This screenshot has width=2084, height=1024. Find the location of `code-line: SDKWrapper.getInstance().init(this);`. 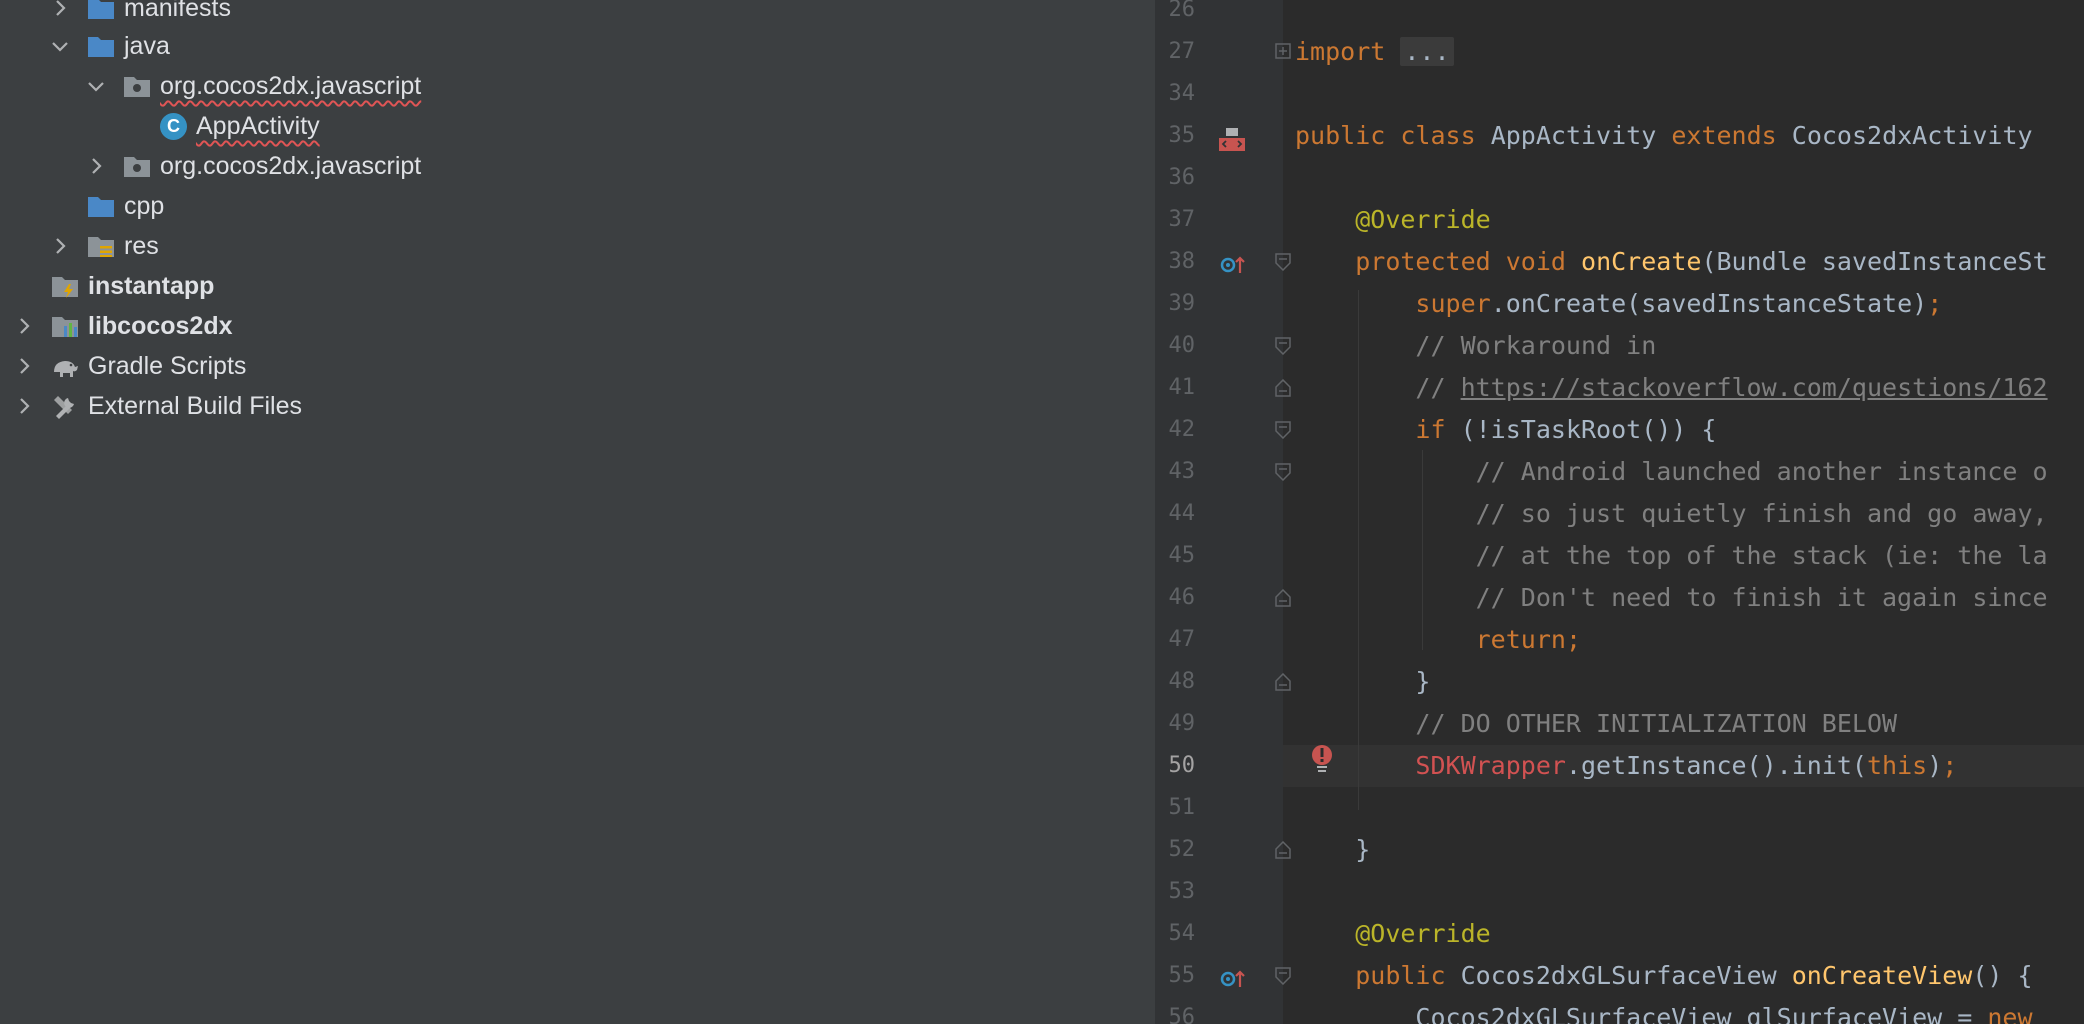

code-line: SDKWrapper.getInstance().init(this); is located at coordinates (1689, 766).